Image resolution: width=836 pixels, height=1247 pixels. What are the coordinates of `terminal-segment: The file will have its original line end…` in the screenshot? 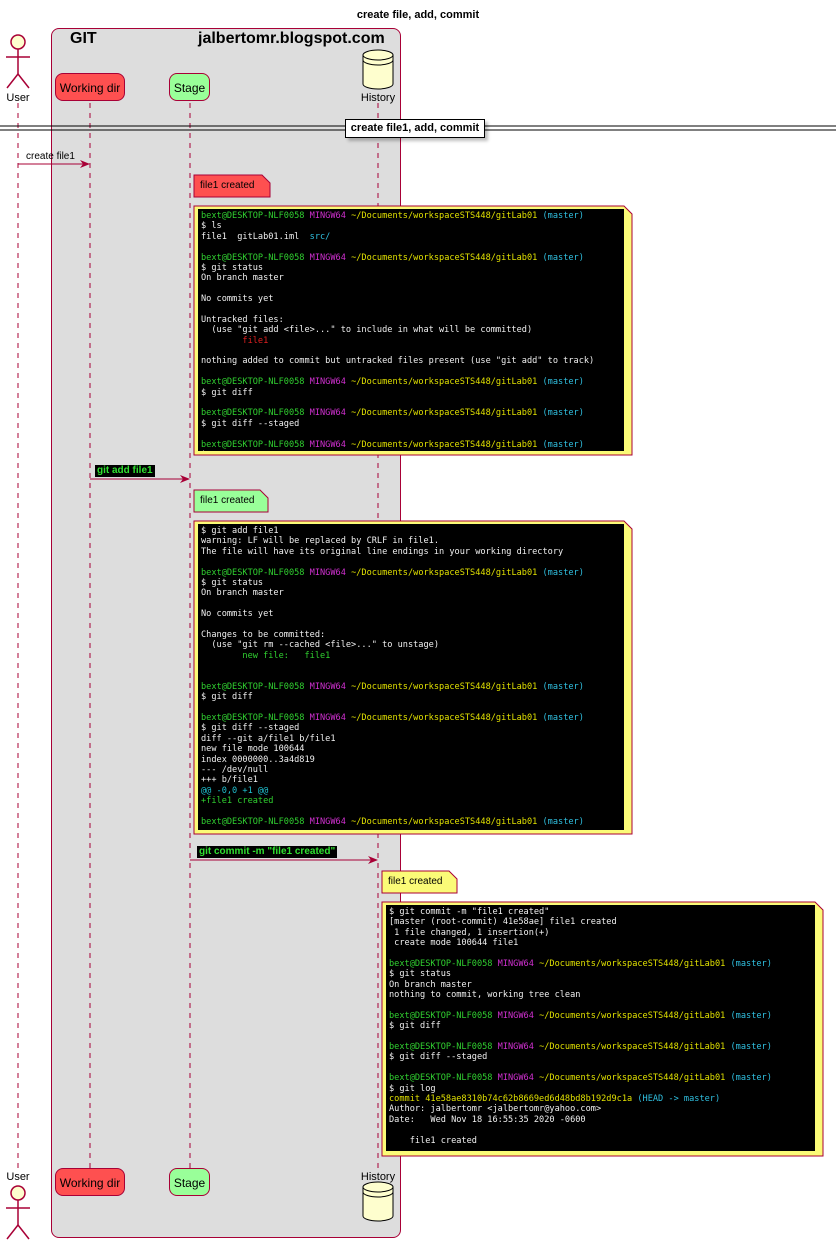 It's located at (382, 551).